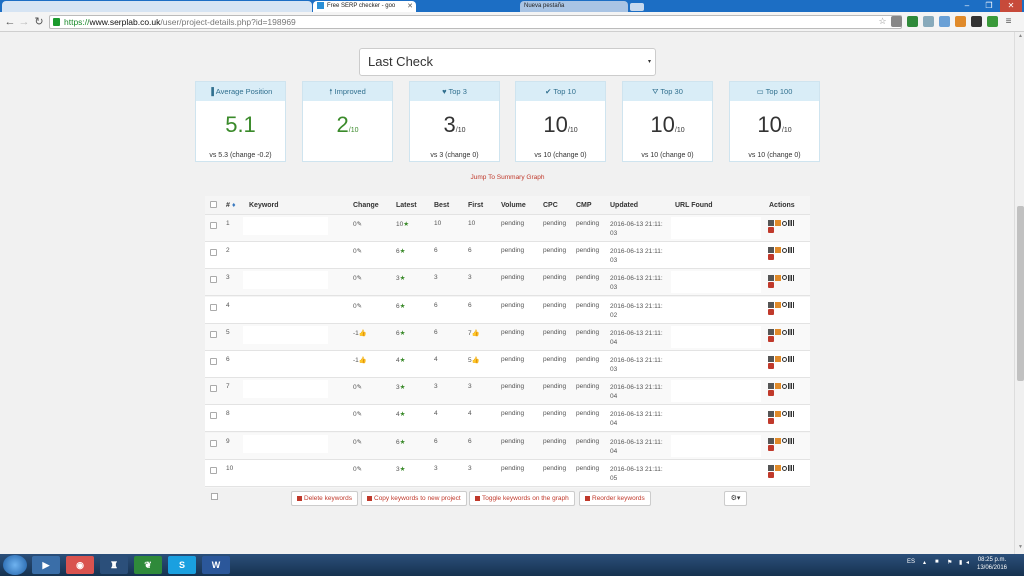  I want to click on header-first: First, so click(475, 205).